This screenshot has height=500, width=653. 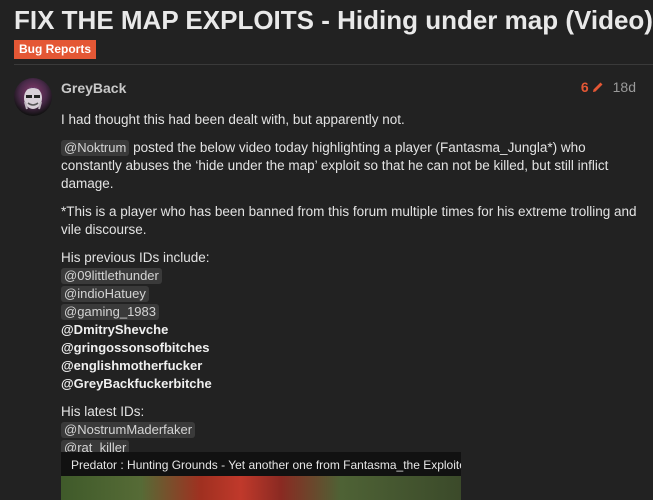 What do you see at coordinates (103, 411) in the screenshot?
I see `list-label: His latest IDs:` at bounding box center [103, 411].